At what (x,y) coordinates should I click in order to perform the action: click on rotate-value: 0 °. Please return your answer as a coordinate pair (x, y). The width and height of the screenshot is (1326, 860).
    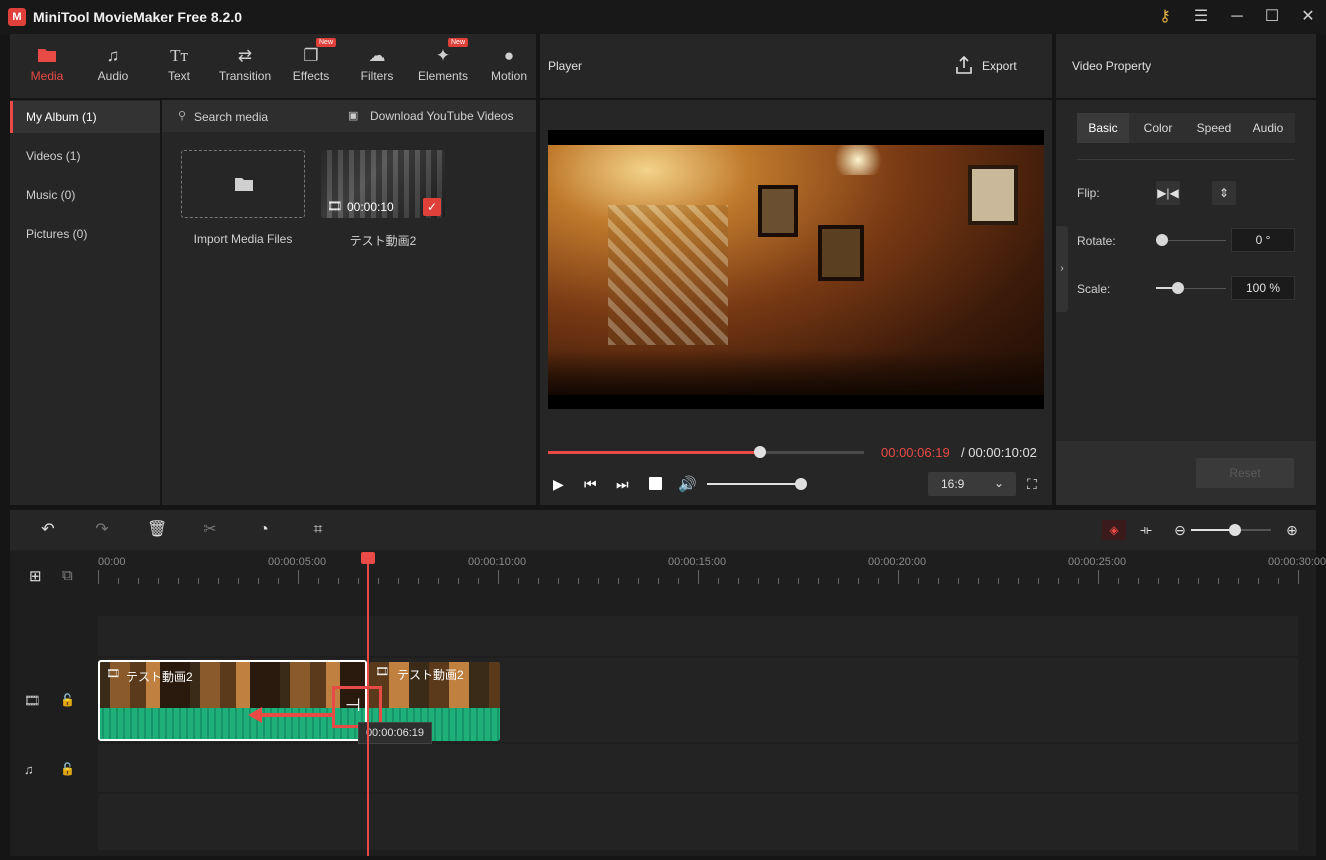
    Looking at the image, I should click on (1263, 240).